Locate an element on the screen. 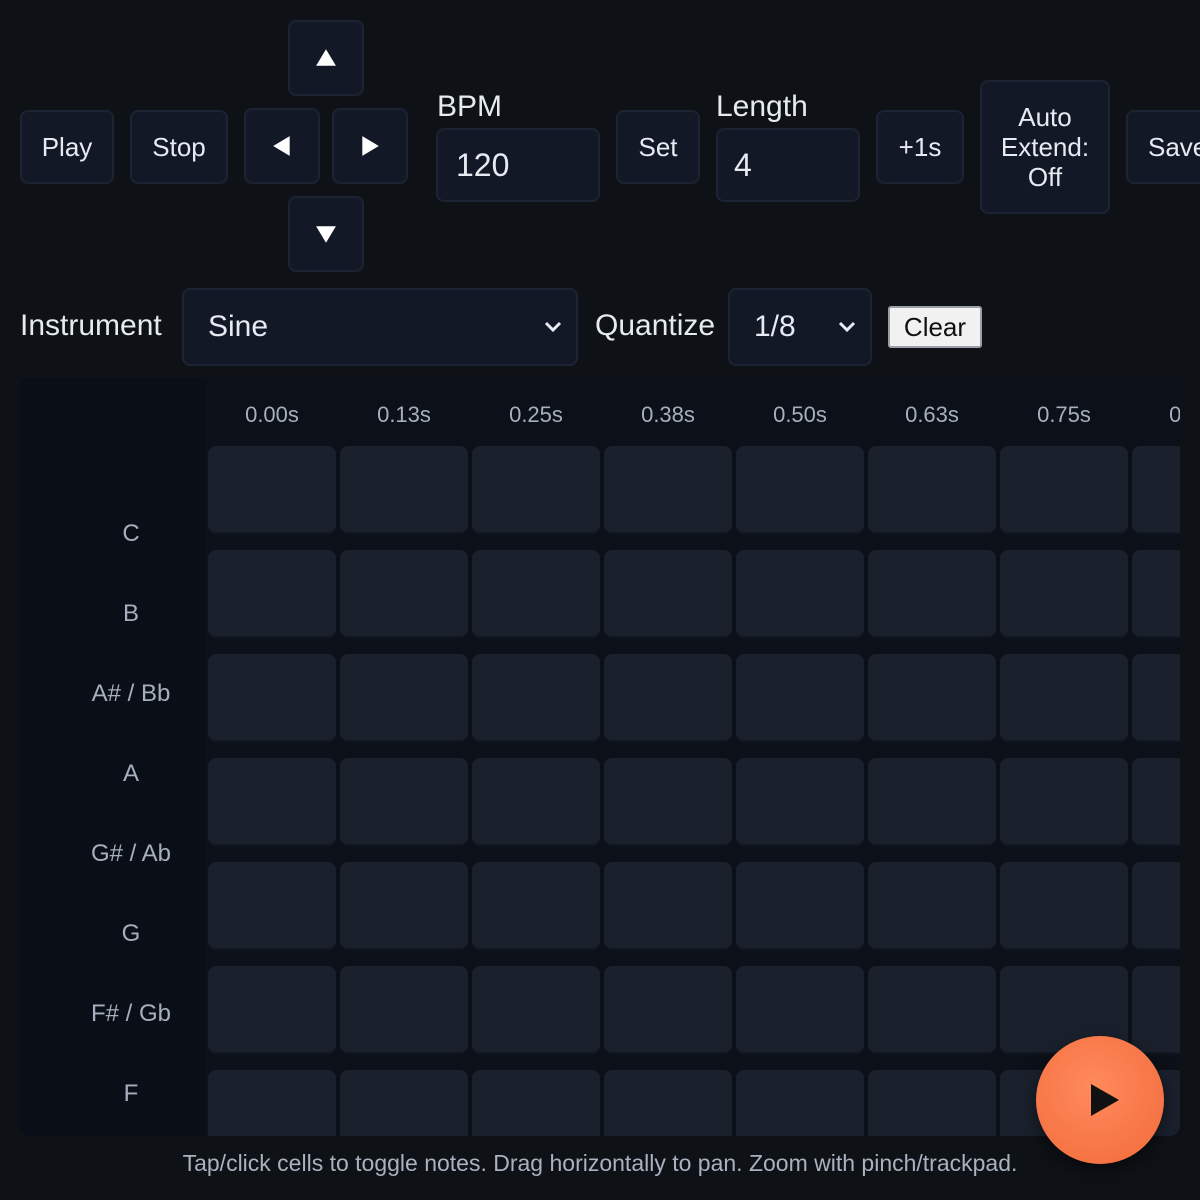  time-label: 0.50s is located at coordinates (800, 414).